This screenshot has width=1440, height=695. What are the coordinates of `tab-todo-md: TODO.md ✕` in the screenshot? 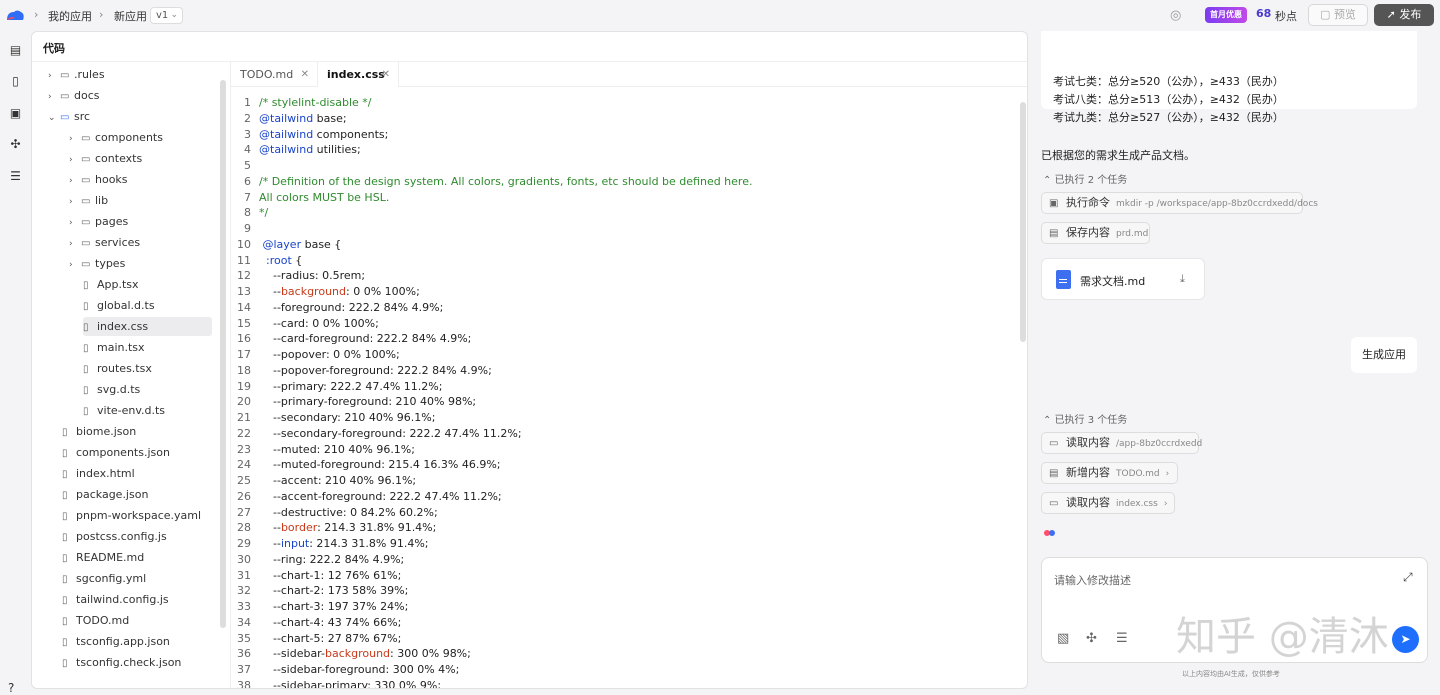 It's located at (274, 74).